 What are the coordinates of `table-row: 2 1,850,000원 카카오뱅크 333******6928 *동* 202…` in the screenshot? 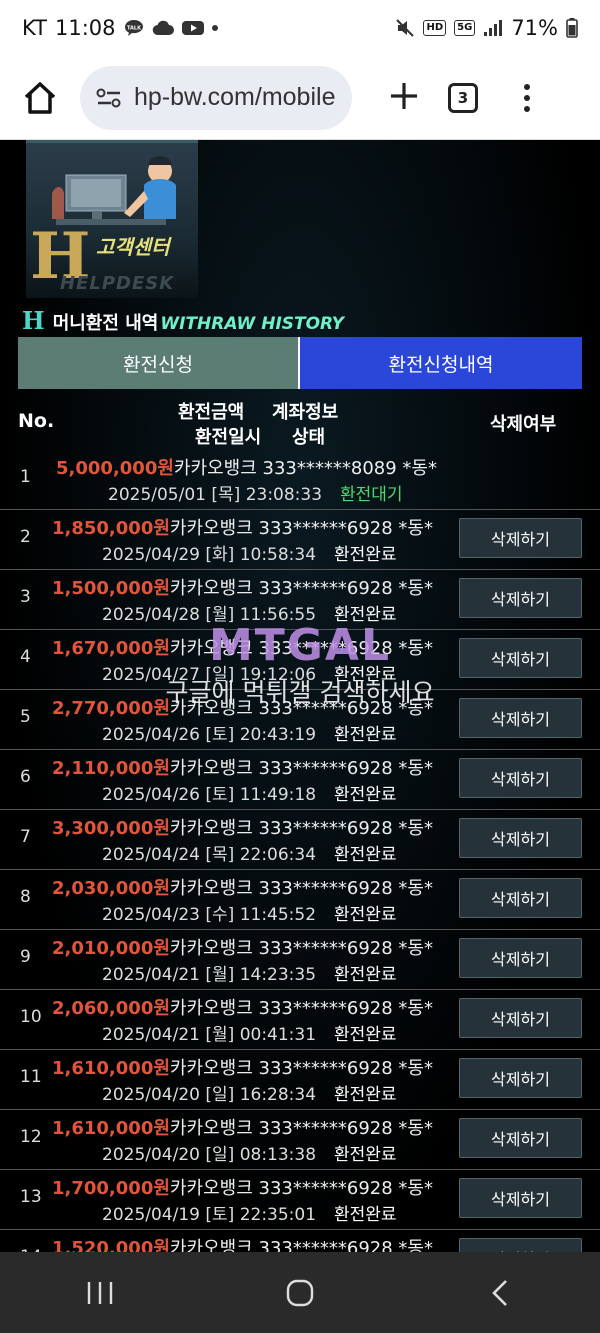 It's located at (300, 540).